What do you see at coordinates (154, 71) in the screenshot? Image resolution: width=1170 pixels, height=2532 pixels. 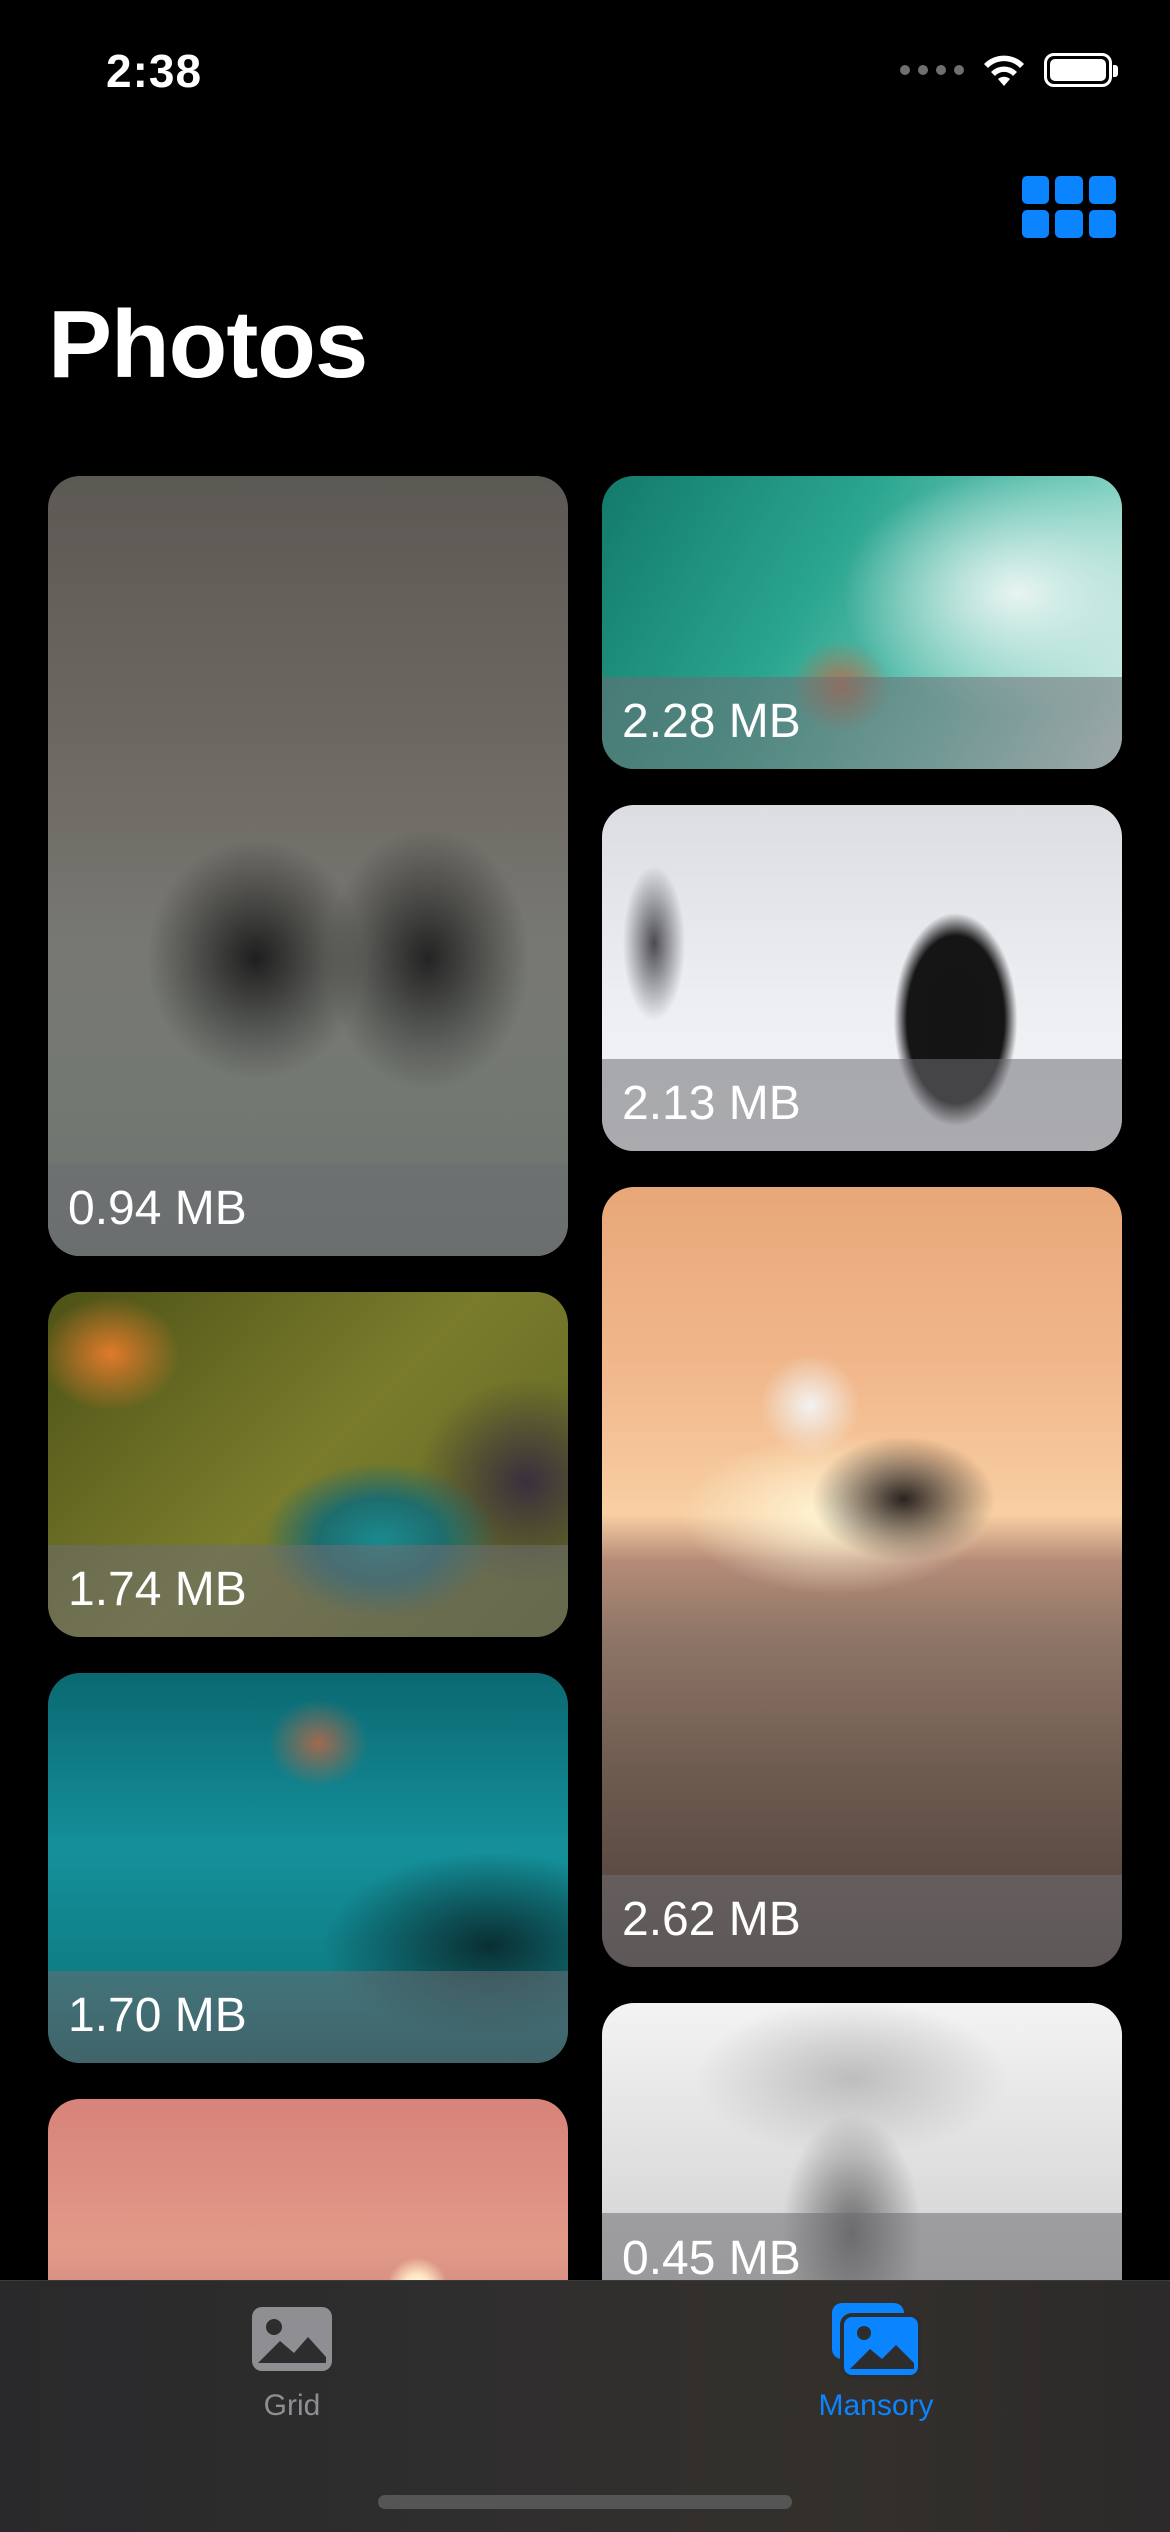 I see `status-time: 2:38` at bounding box center [154, 71].